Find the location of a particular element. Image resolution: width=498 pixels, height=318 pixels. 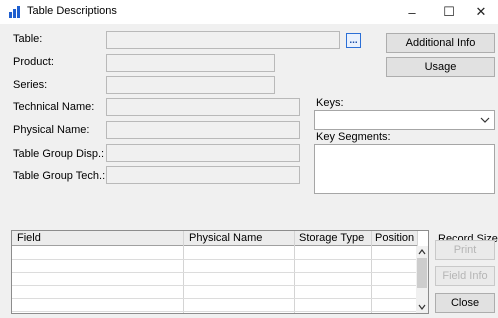

product-field is located at coordinates (190, 63).